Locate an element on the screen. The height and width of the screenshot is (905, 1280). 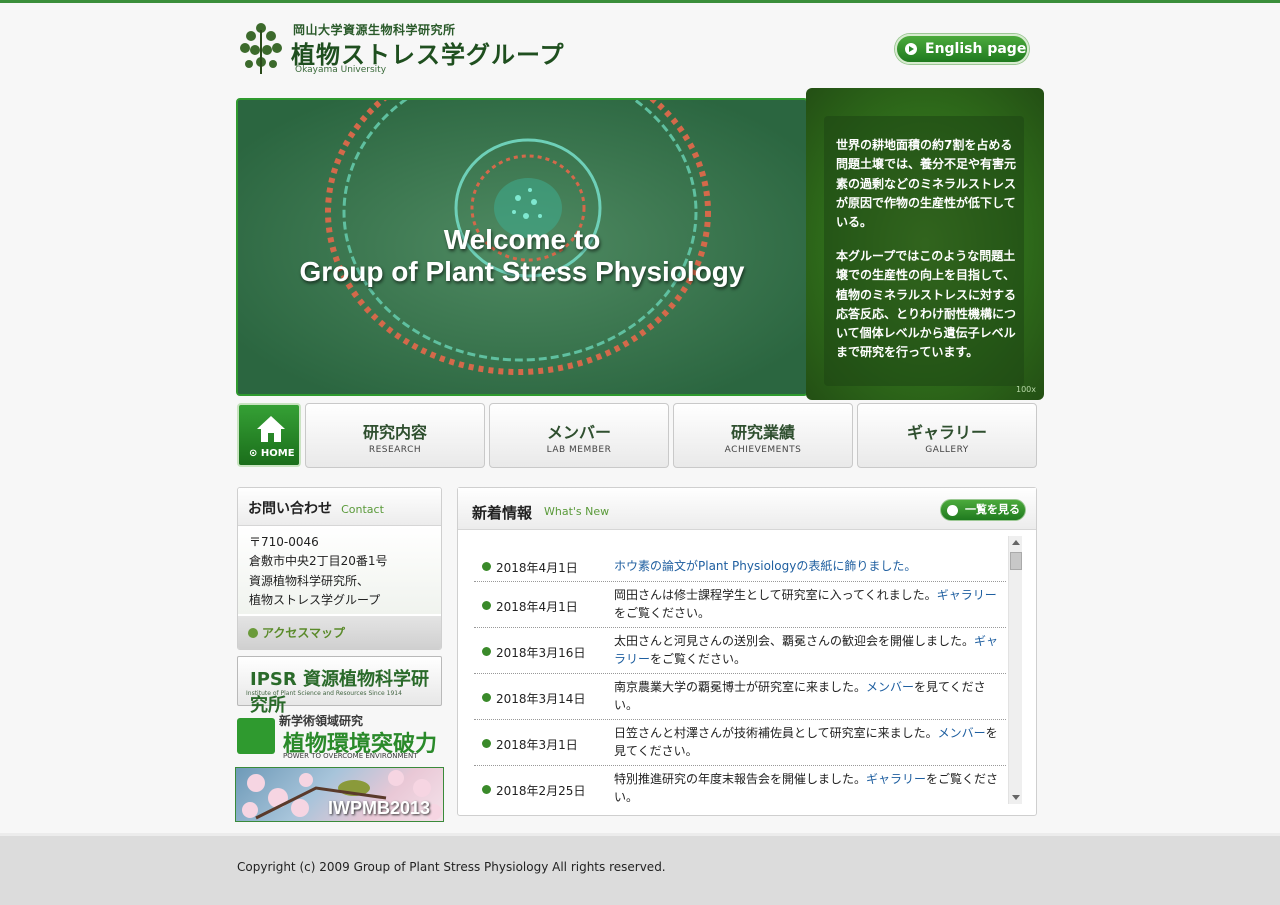
logo-university: Okayama University is located at coordinates (341, 70).